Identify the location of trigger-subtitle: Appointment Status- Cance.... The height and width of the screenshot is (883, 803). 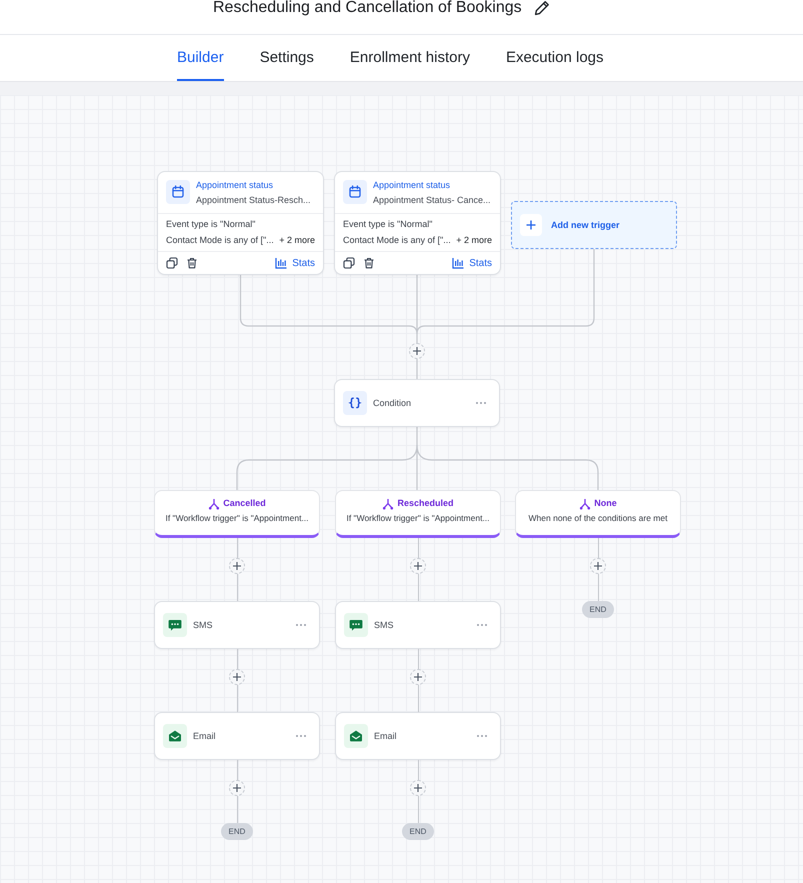
(432, 200).